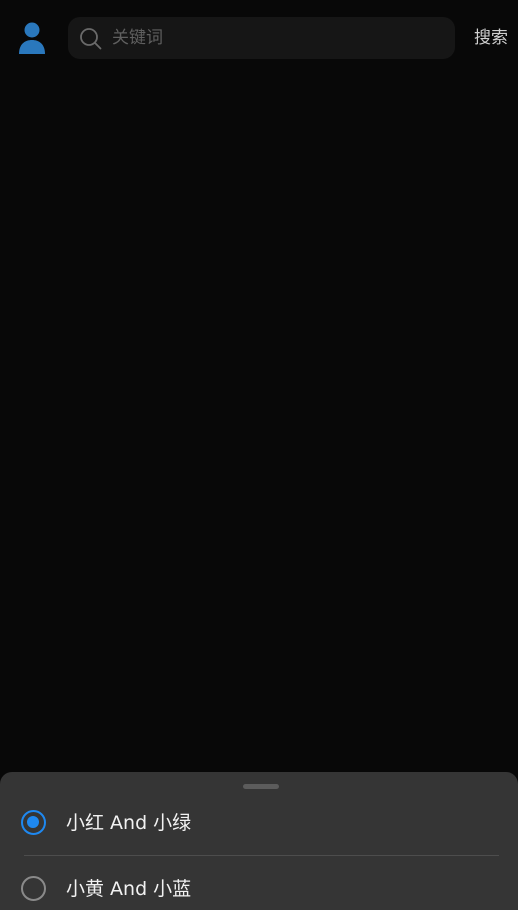 Image resolution: width=518 pixels, height=910 pixels. Describe the element at coordinates (277, 38) in the screenshot. I see `search-input` at that location.